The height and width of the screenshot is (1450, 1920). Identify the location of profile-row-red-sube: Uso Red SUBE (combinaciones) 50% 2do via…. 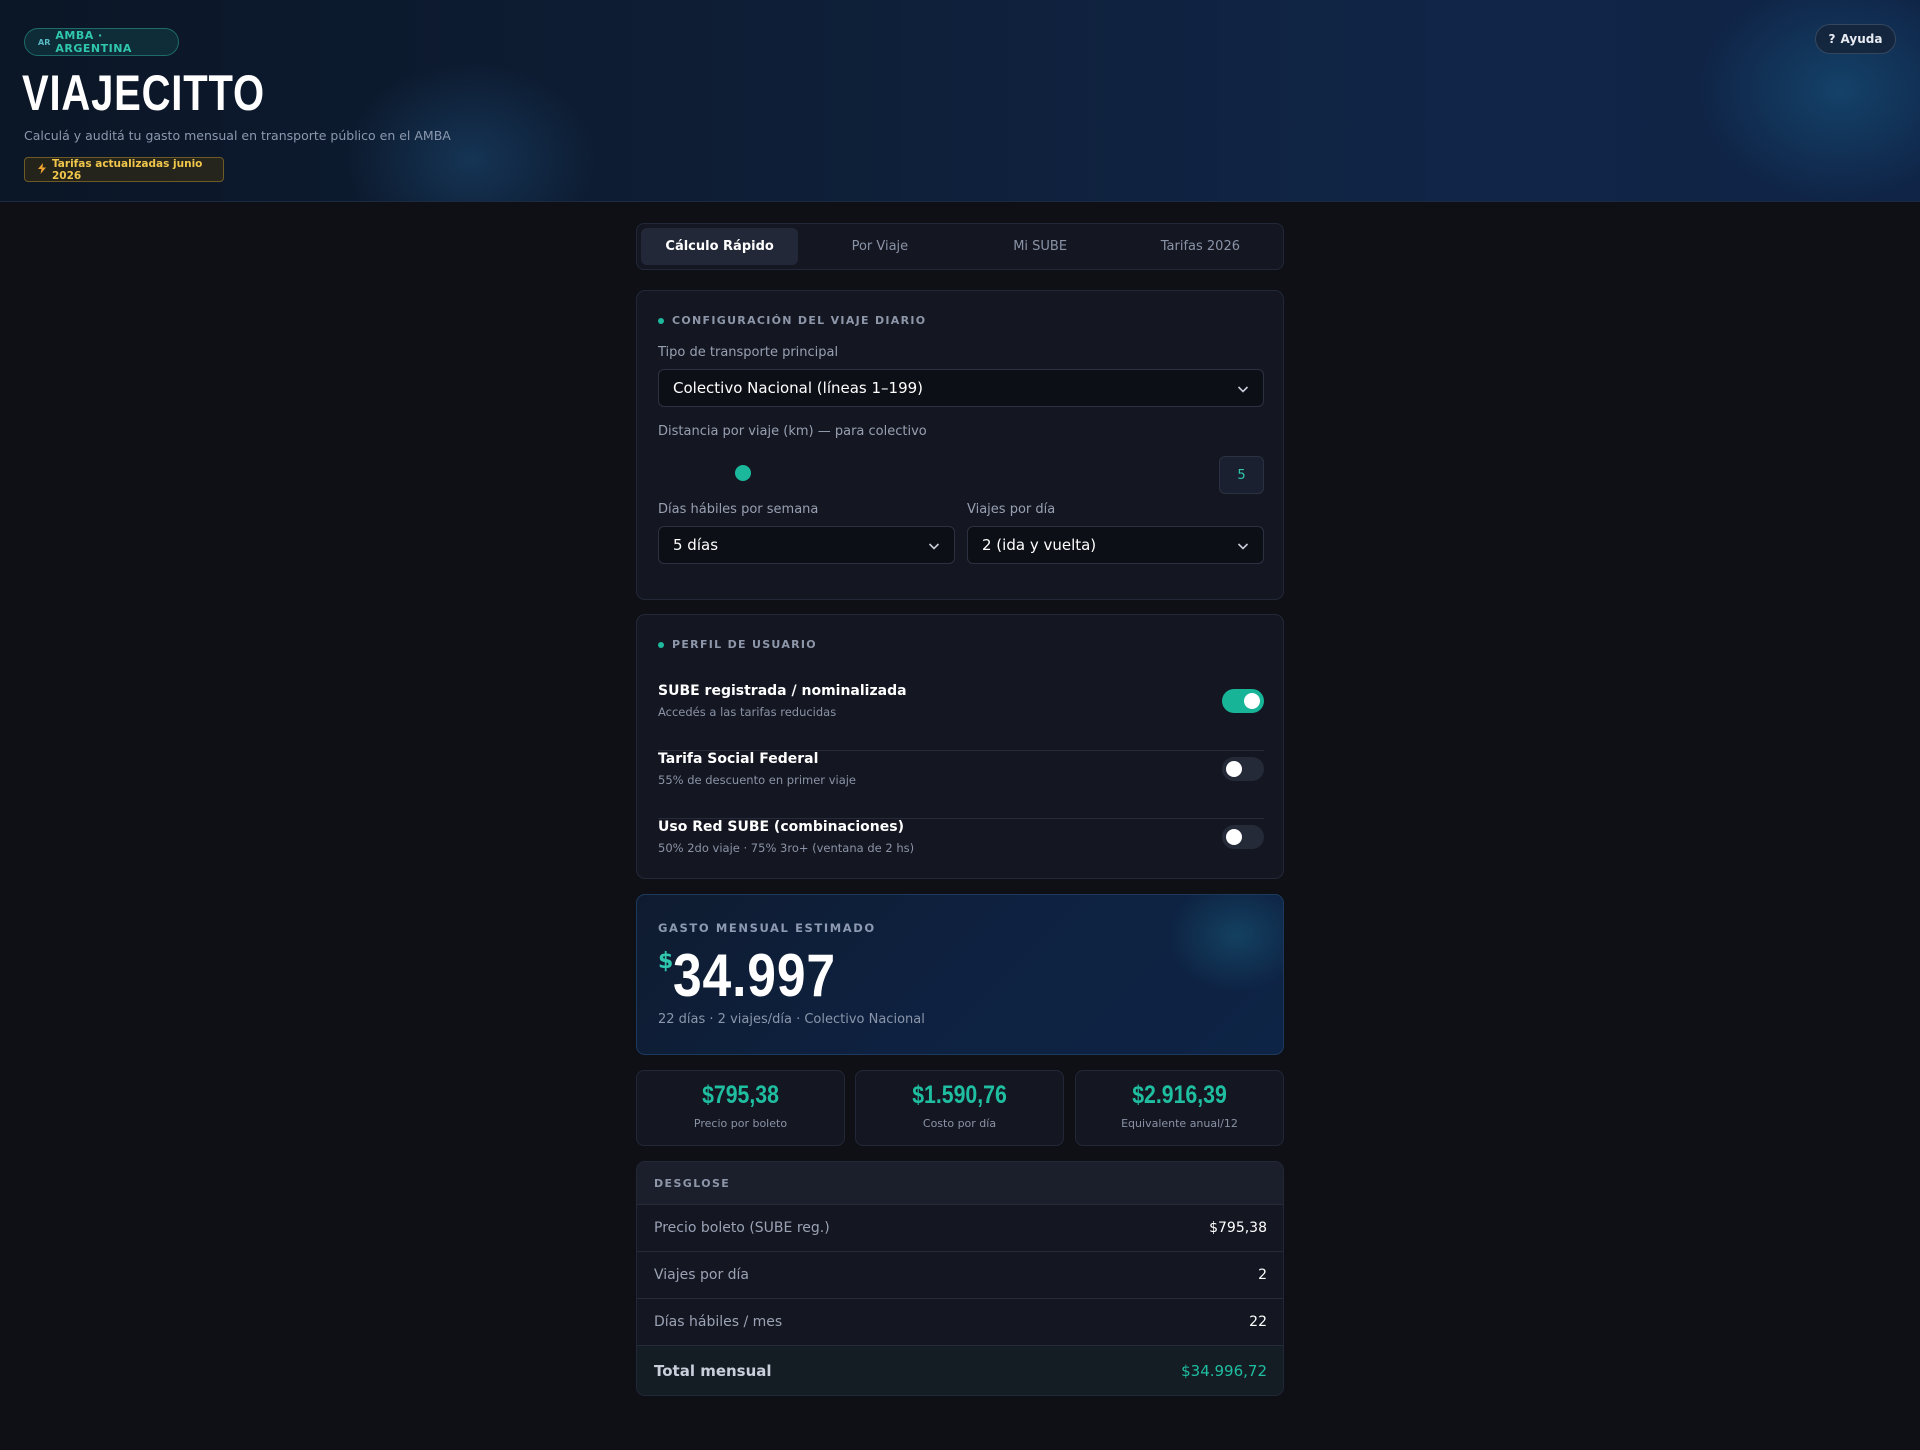
(961, 853).